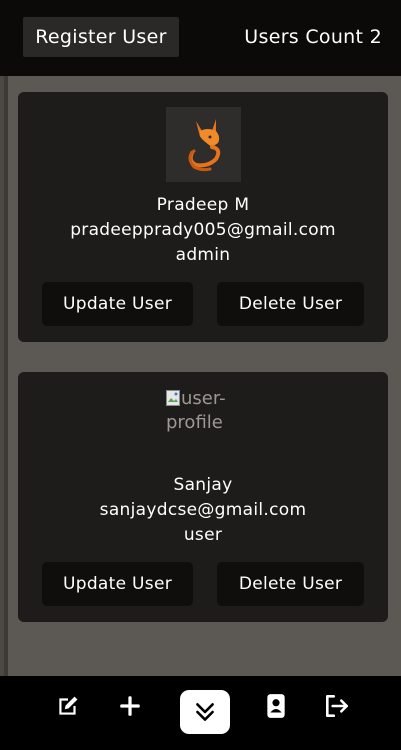 The width and height of the screenshot is (401, 750). Describe the element at coordinates (203, 417) in the screenshot. I see `broken-avatar-image: user-profile` at that location.